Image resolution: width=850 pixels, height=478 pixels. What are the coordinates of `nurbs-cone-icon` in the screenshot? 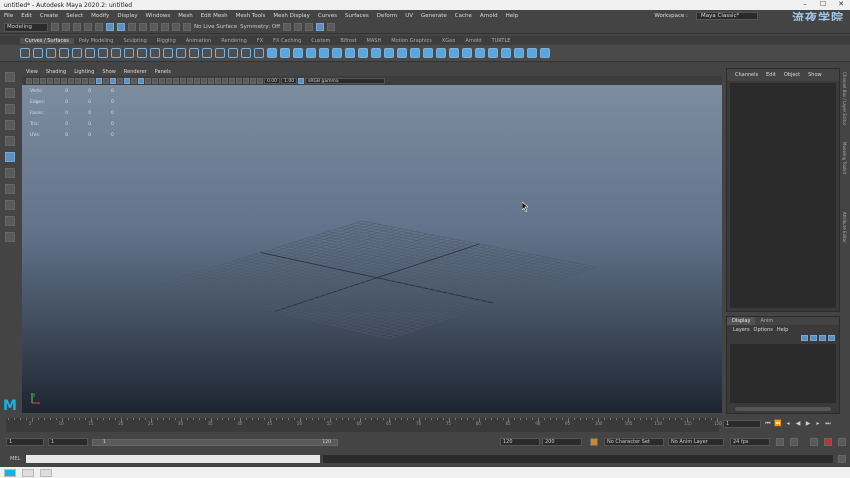 It's located at (311, 53).